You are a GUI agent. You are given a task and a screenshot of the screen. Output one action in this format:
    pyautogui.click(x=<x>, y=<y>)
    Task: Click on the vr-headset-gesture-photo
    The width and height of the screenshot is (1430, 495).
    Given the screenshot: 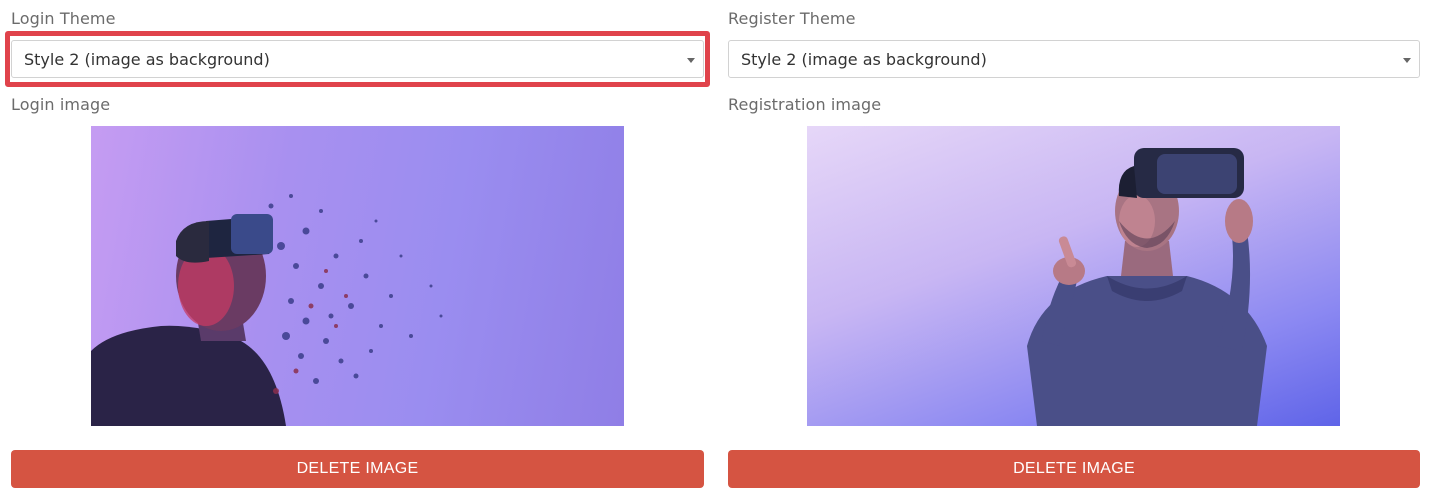 What is the action you would take?
    pyautogui.click(x=1147, y=287)
    